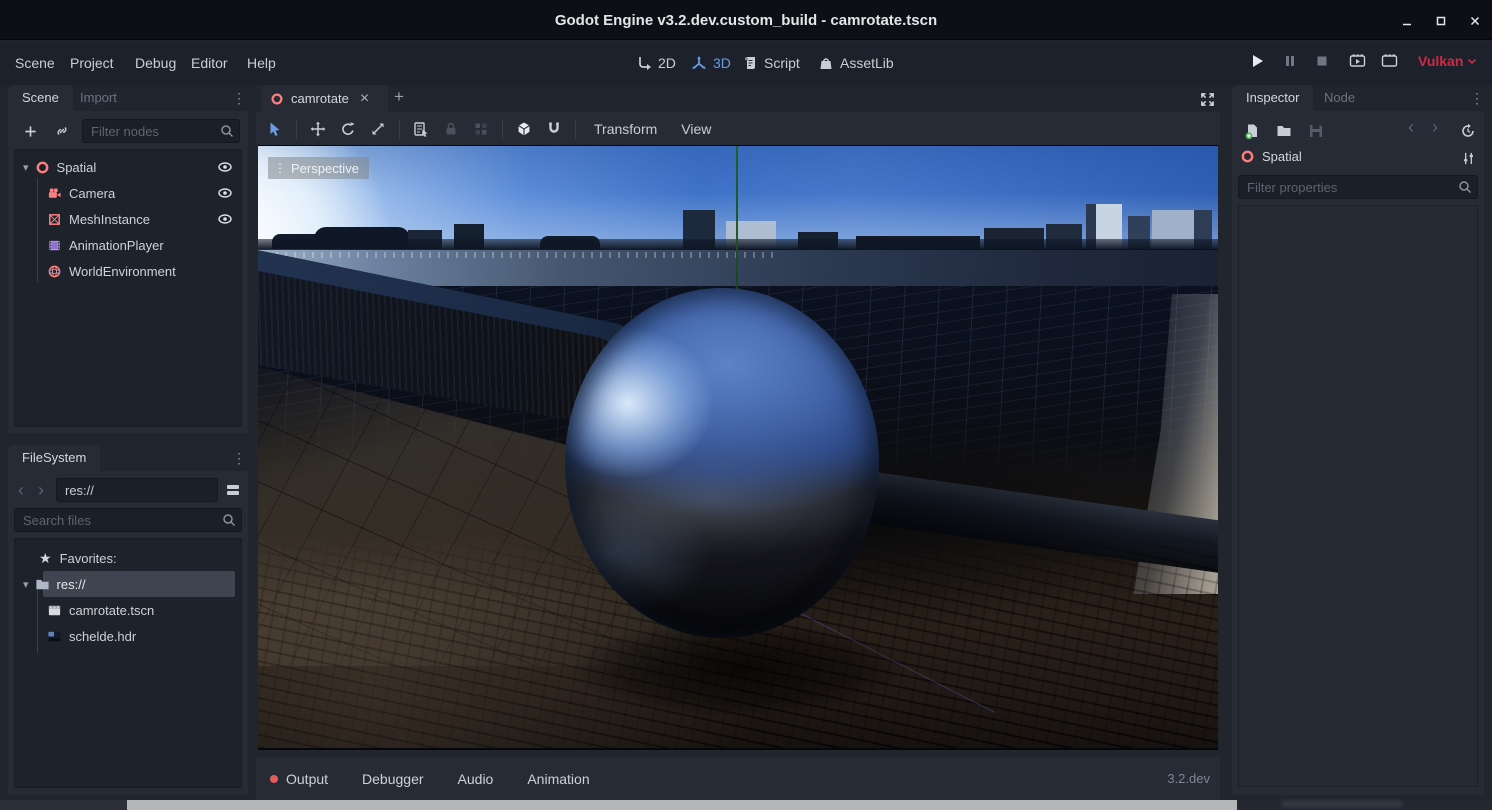 The height and width of the screenshot is (810, 1492). What do you see at coordinates (128, 610) in the screenshot?
I see `fs-row-scene-file: camrotate.tscn` at bounding box center [128, 610].